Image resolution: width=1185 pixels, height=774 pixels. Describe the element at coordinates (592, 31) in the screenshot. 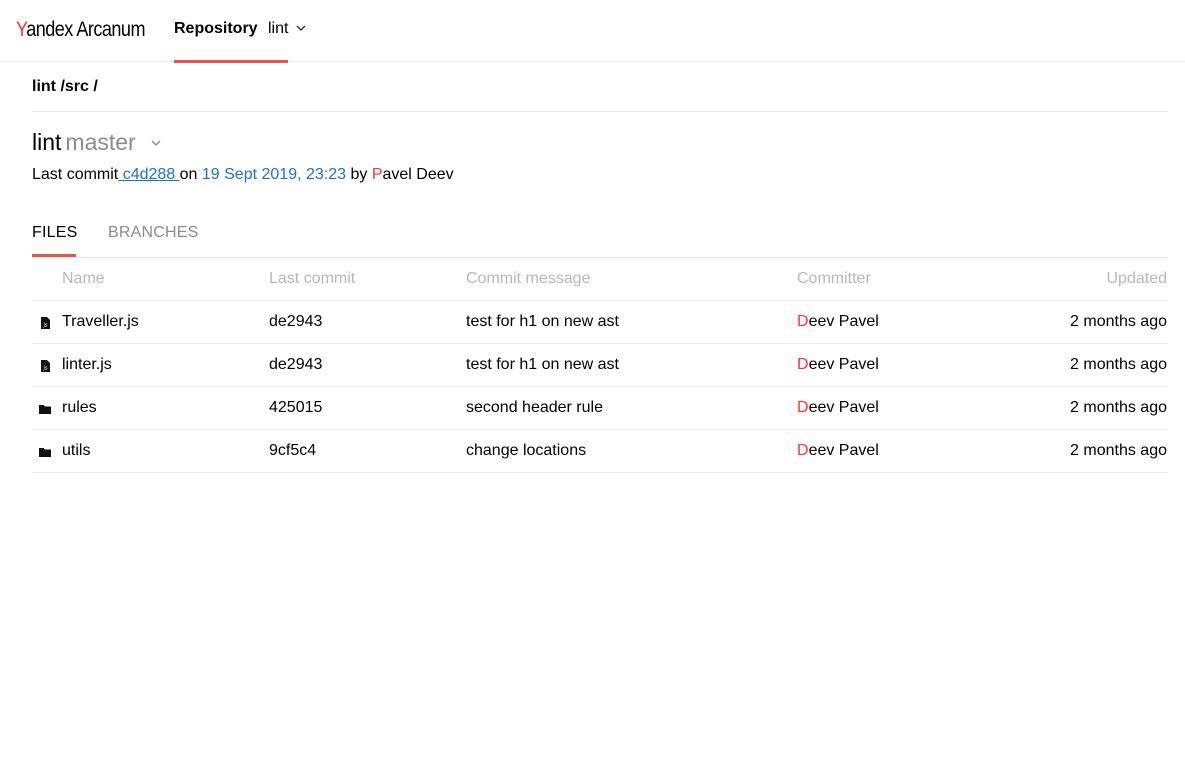

I see `top-header: Yandex Arcanum Repository lint` at that location.